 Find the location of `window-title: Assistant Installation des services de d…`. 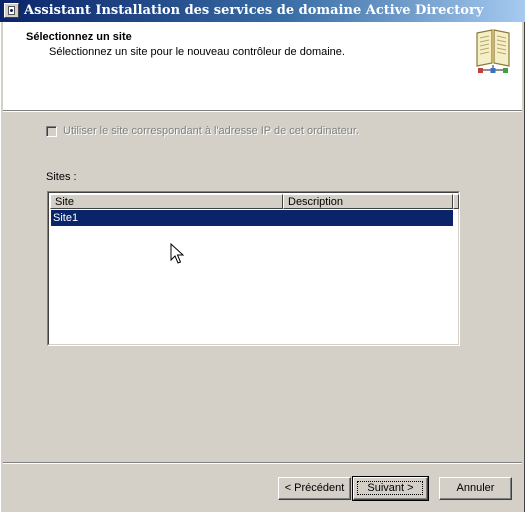

window-title: Assistant Installation des services de d… is located at coordinates (254, 10).